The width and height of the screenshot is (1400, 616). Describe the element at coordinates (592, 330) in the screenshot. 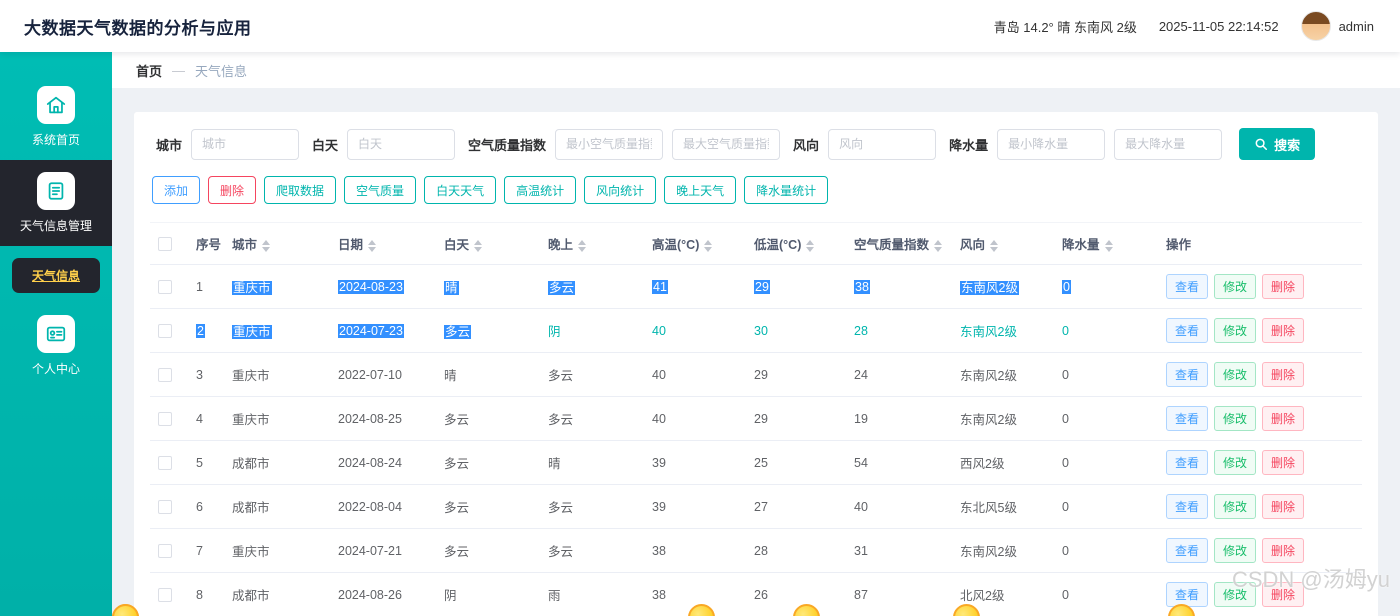

I see `cell-night: 阴` at that location.